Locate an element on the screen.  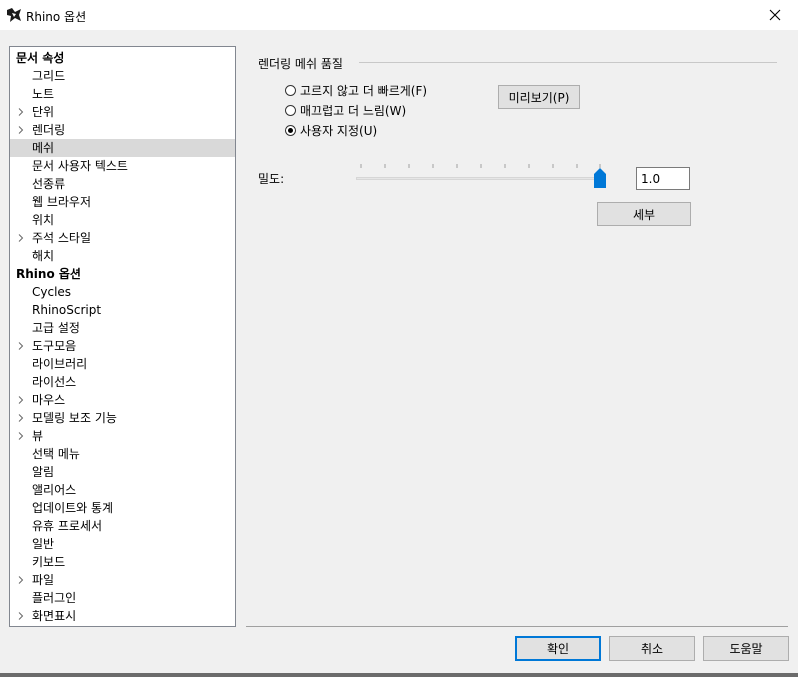
tree-item: 주석 스타일 is located at coordinates (122, 238).